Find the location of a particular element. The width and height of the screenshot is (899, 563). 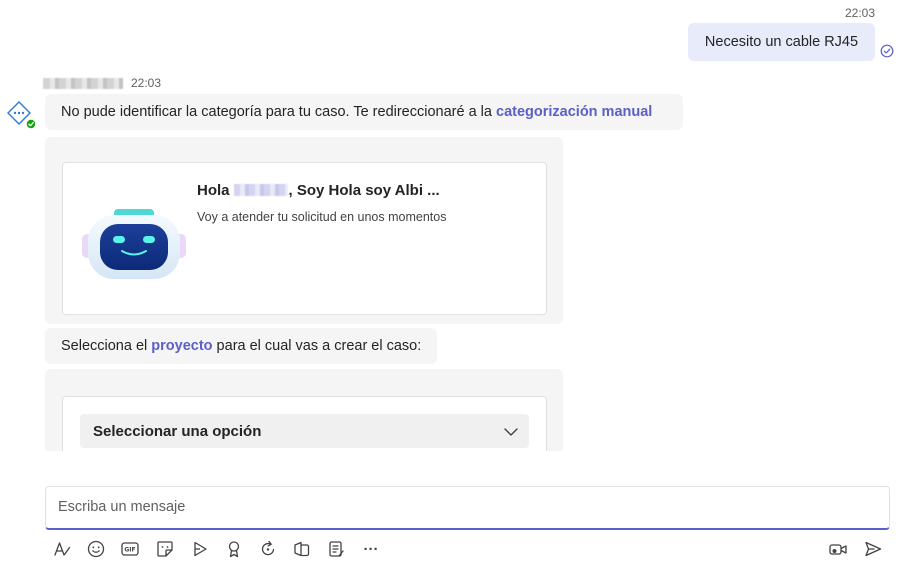

praise-icon is located at coordinates (234, 549).